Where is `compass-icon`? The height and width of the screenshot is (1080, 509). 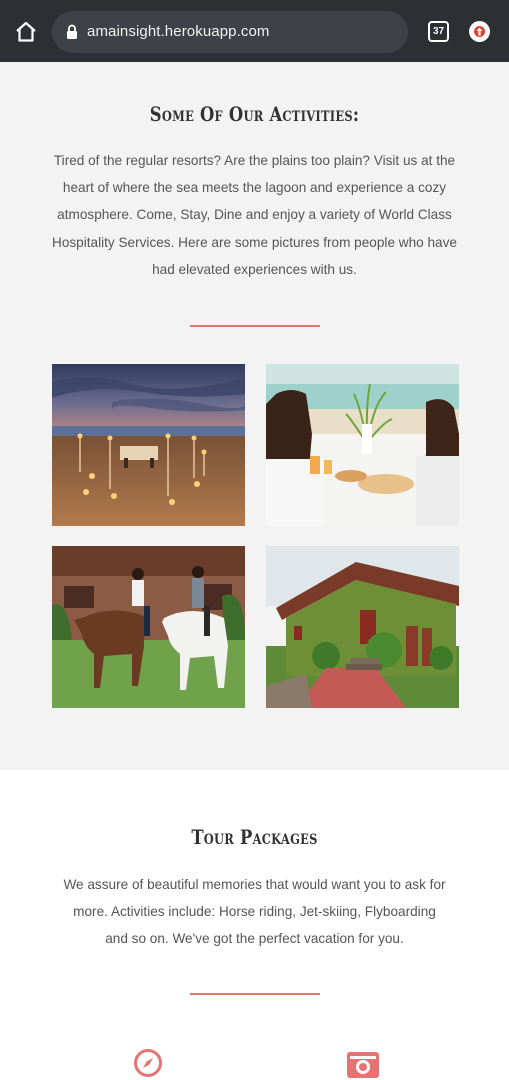
compass-icon is located at coordinates (148, 1063).